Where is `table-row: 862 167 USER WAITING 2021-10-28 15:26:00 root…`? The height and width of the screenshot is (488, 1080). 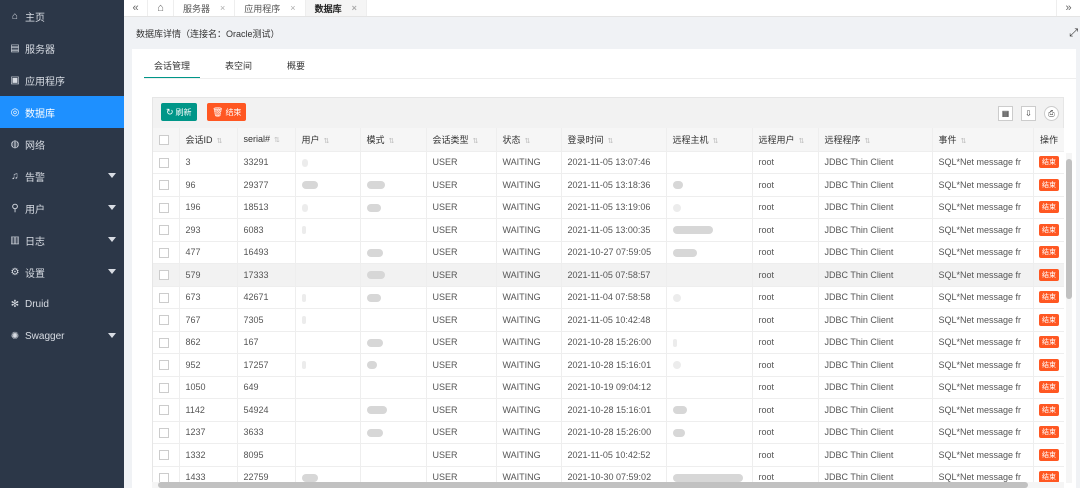
table-row: 862 167 USER WAITING 2021-10-28 15:26:00 root… is located at coordinates (608, 342).